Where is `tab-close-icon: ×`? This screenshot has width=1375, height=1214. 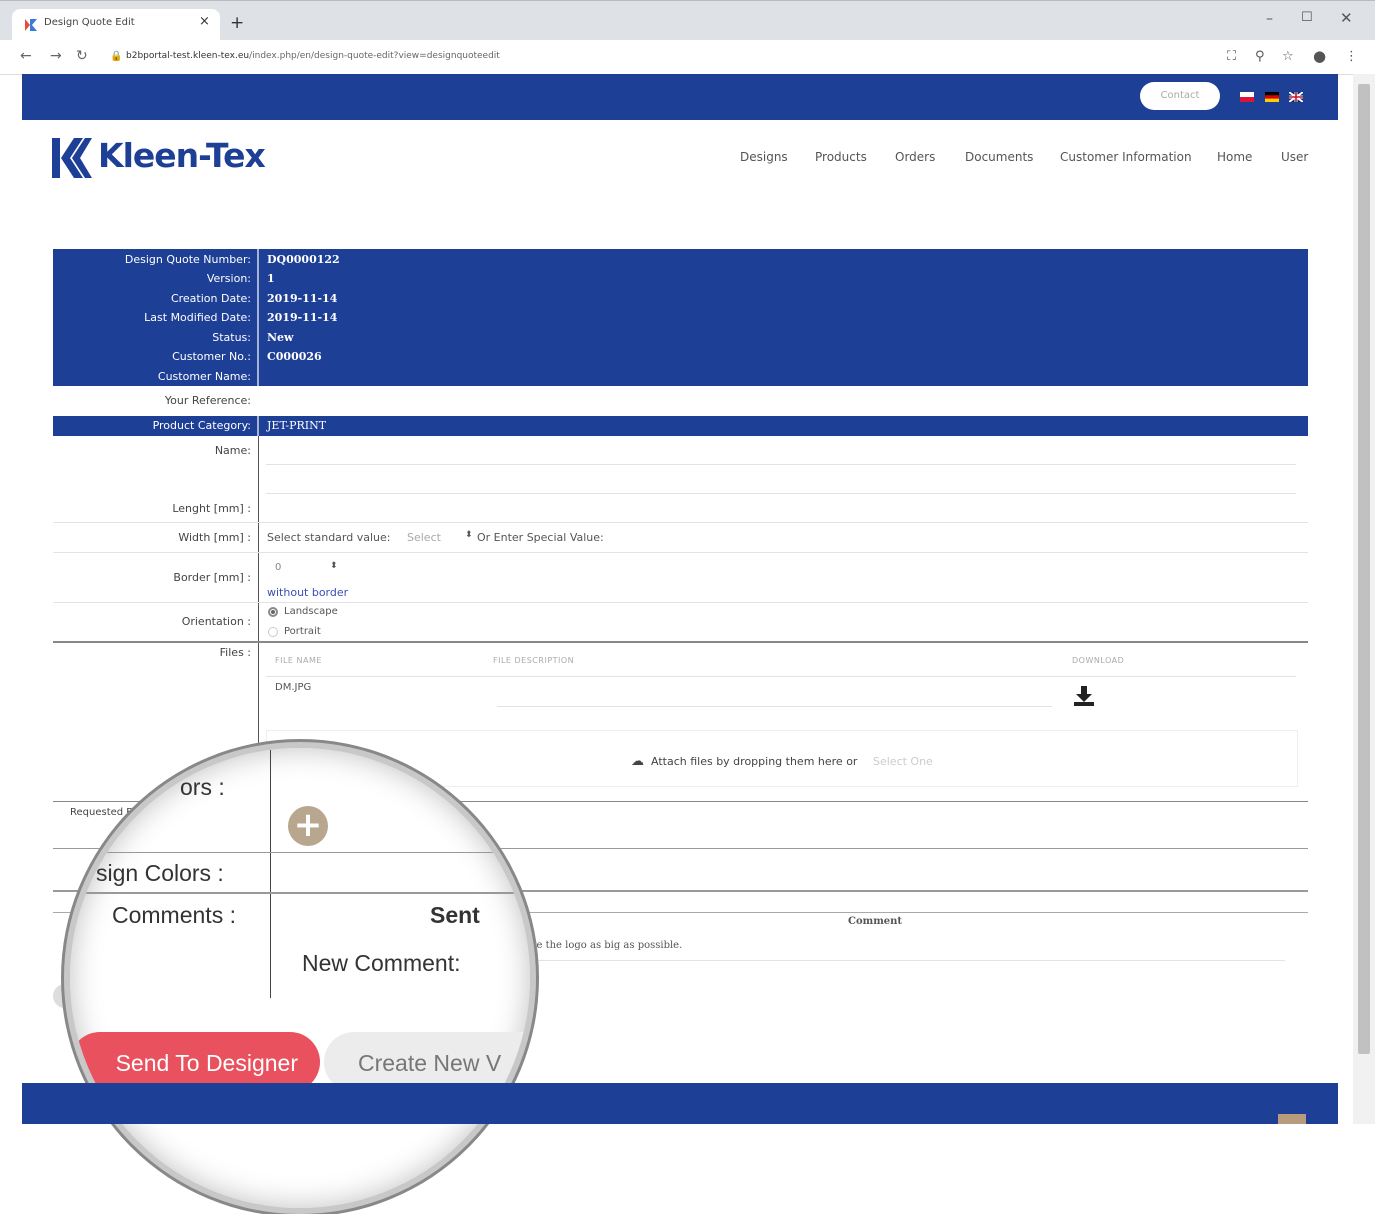 tab-close-icon: × is located at coordinates (204, 21).